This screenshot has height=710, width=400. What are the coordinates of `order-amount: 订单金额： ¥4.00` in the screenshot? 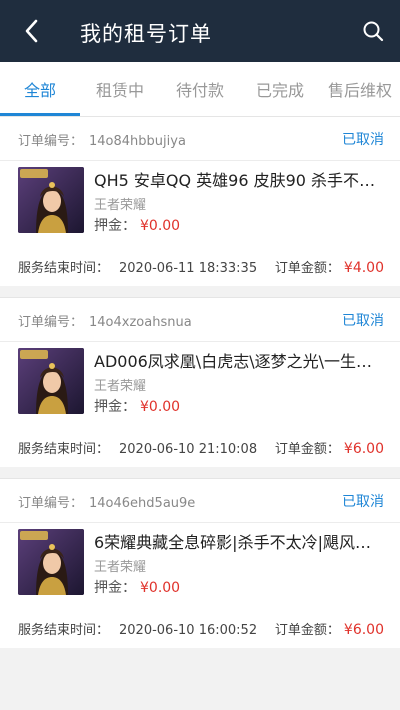 It's located at (329, 266).